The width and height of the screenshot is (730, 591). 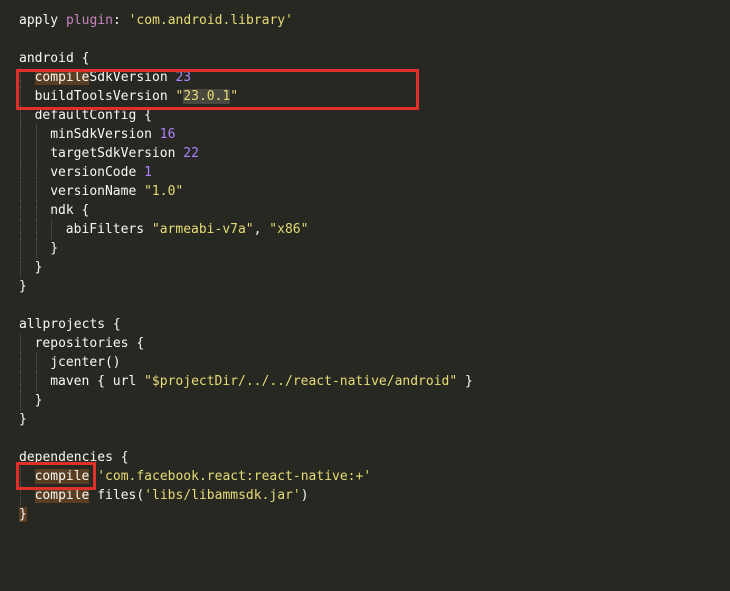 I want to click on code-line: android {, so click(x=246, y=58).